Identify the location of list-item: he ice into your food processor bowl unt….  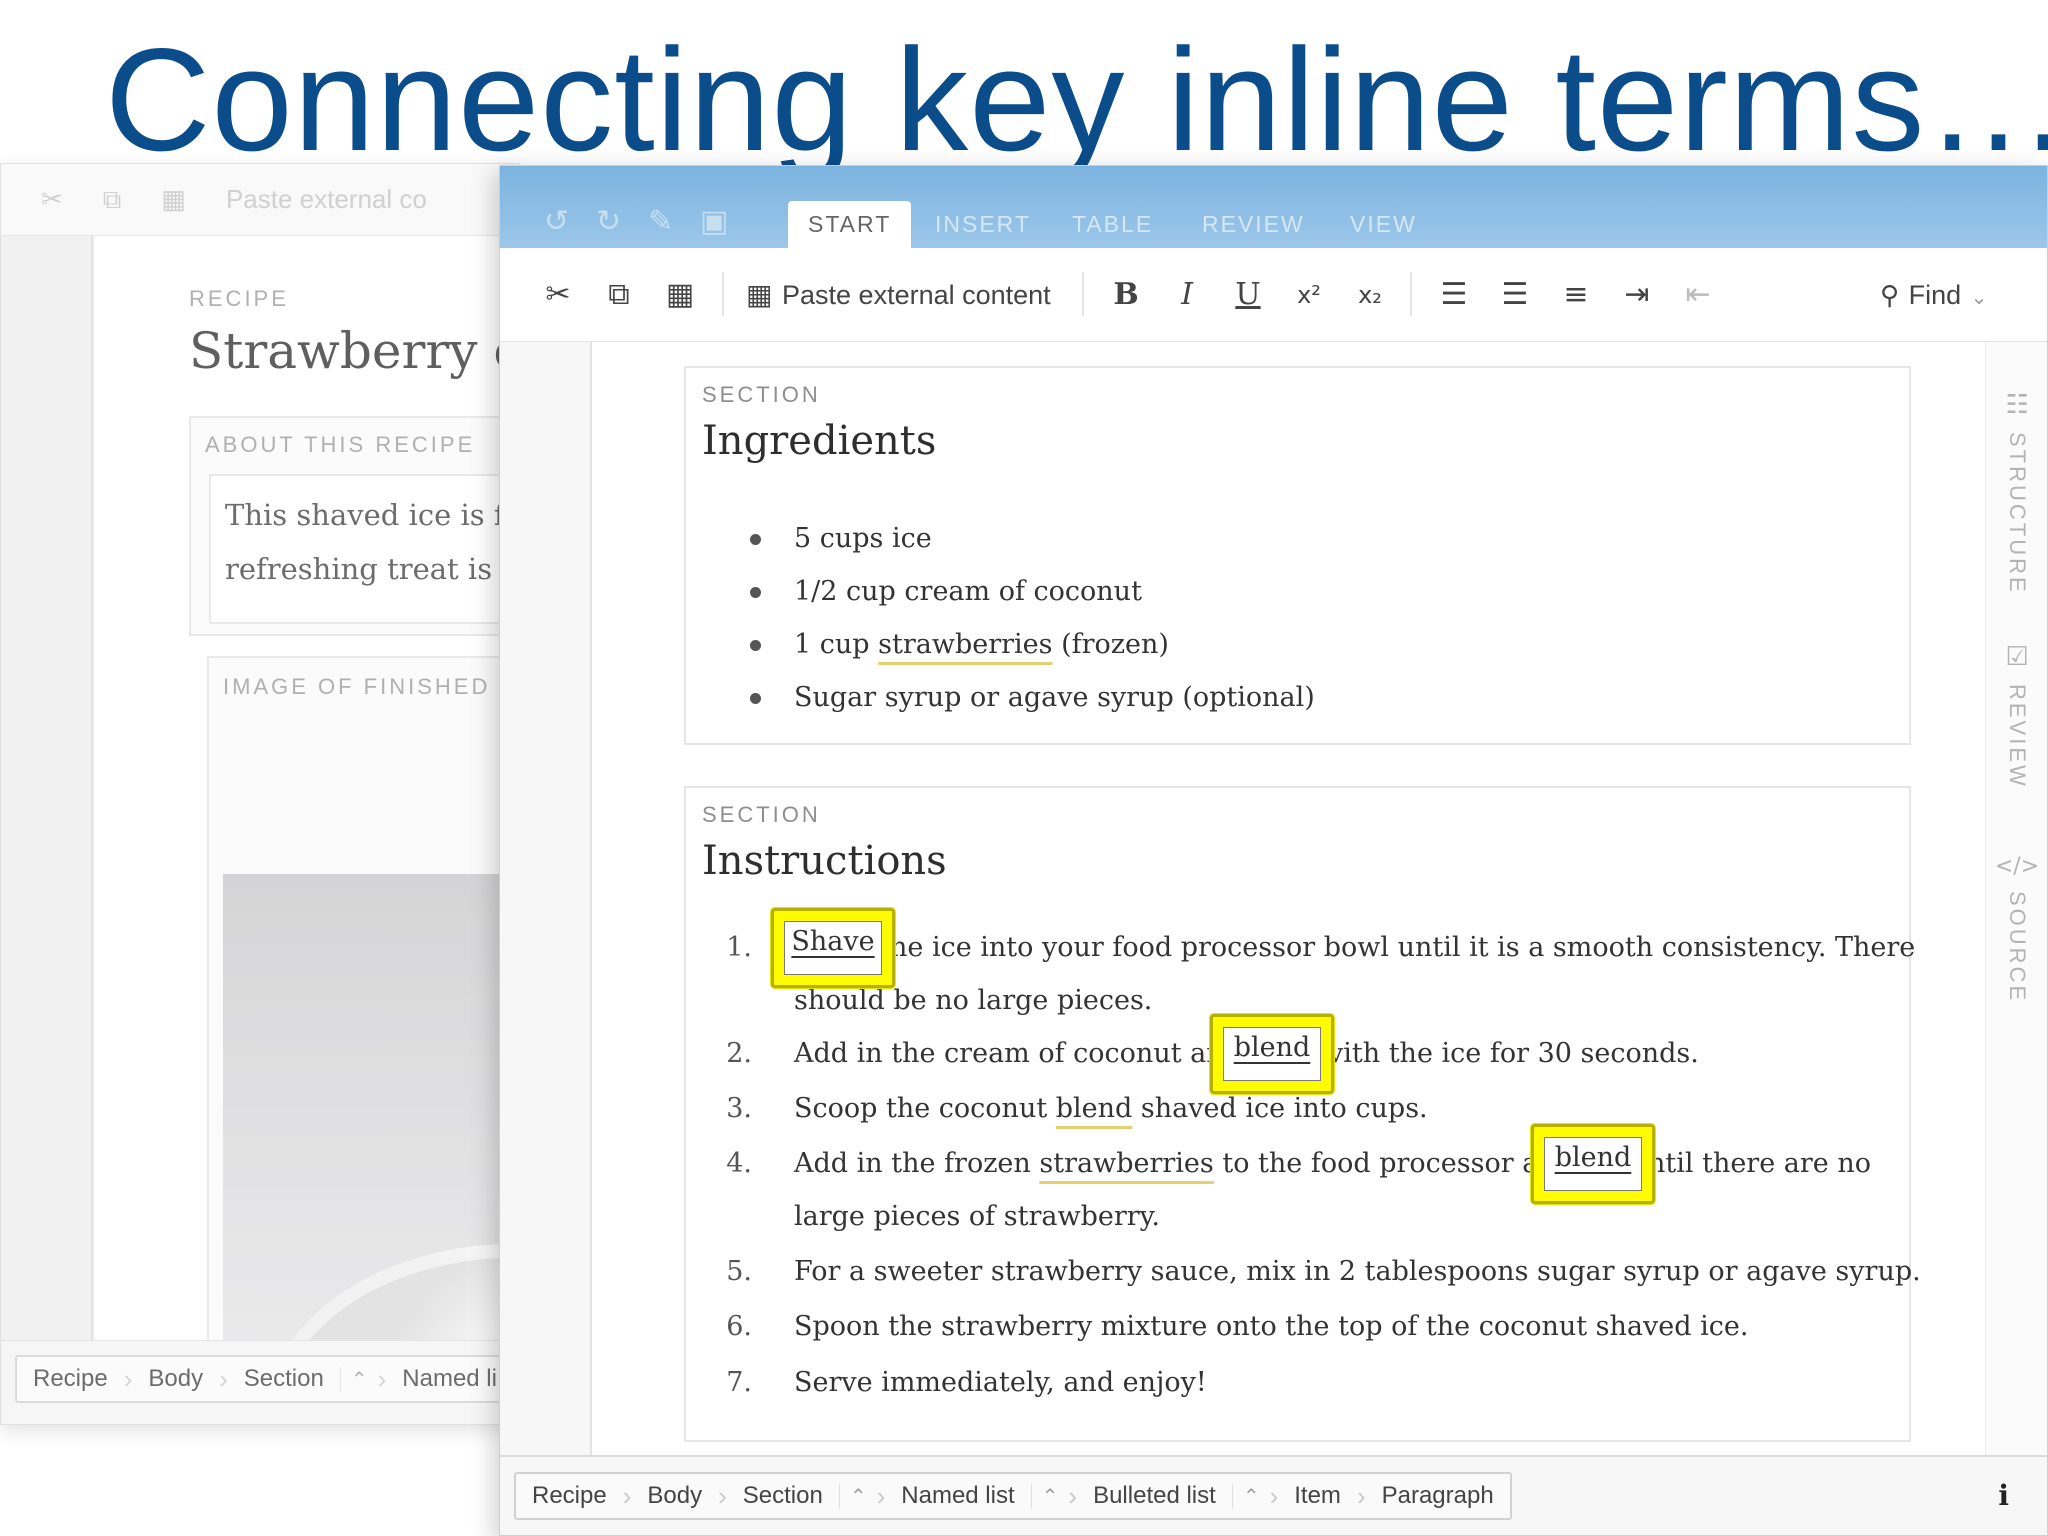
(1402, 948).